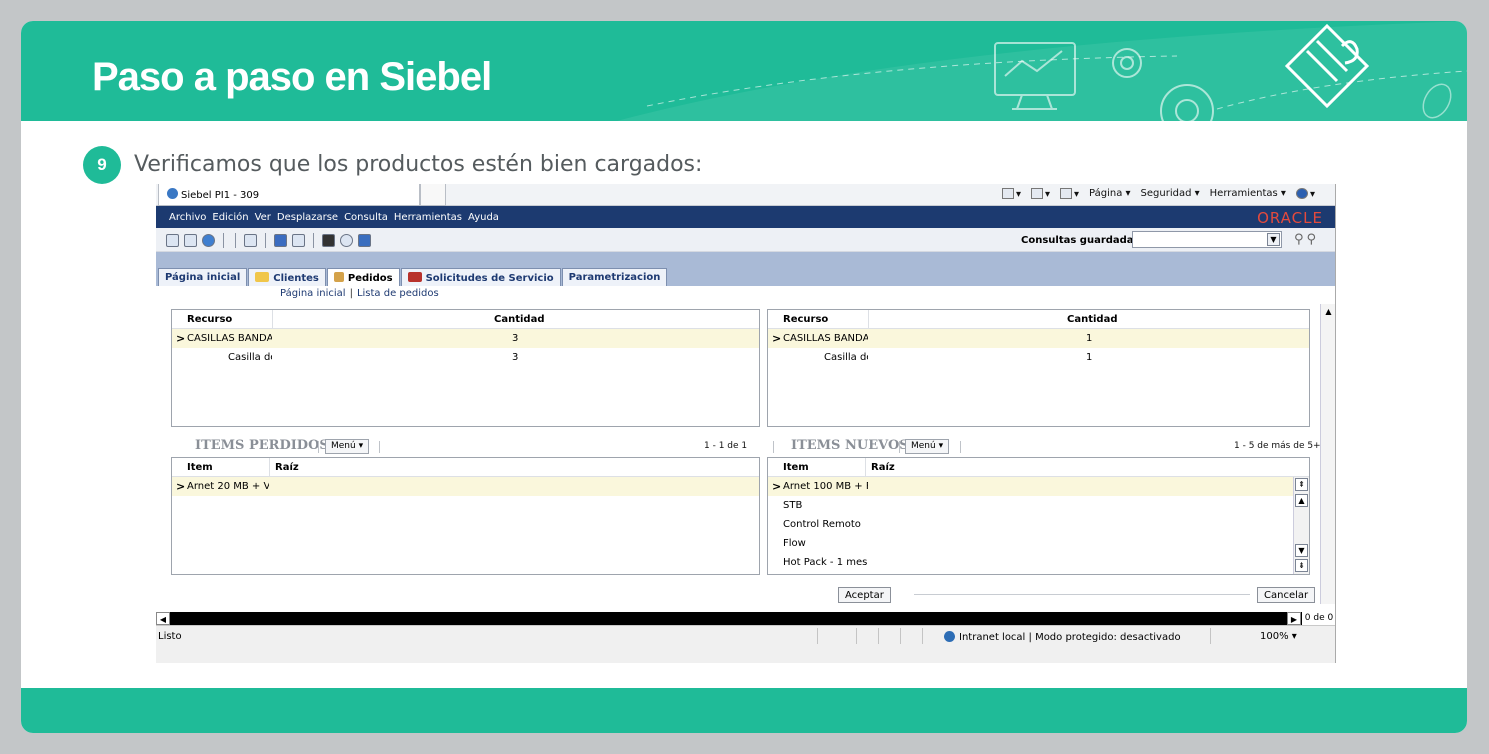 This screenshot has width=1489, height=754. Describe the element at coordinates (347, 446) in the screenshot. I see `items-perdidos-menu-button: Menú ▾` at that location.